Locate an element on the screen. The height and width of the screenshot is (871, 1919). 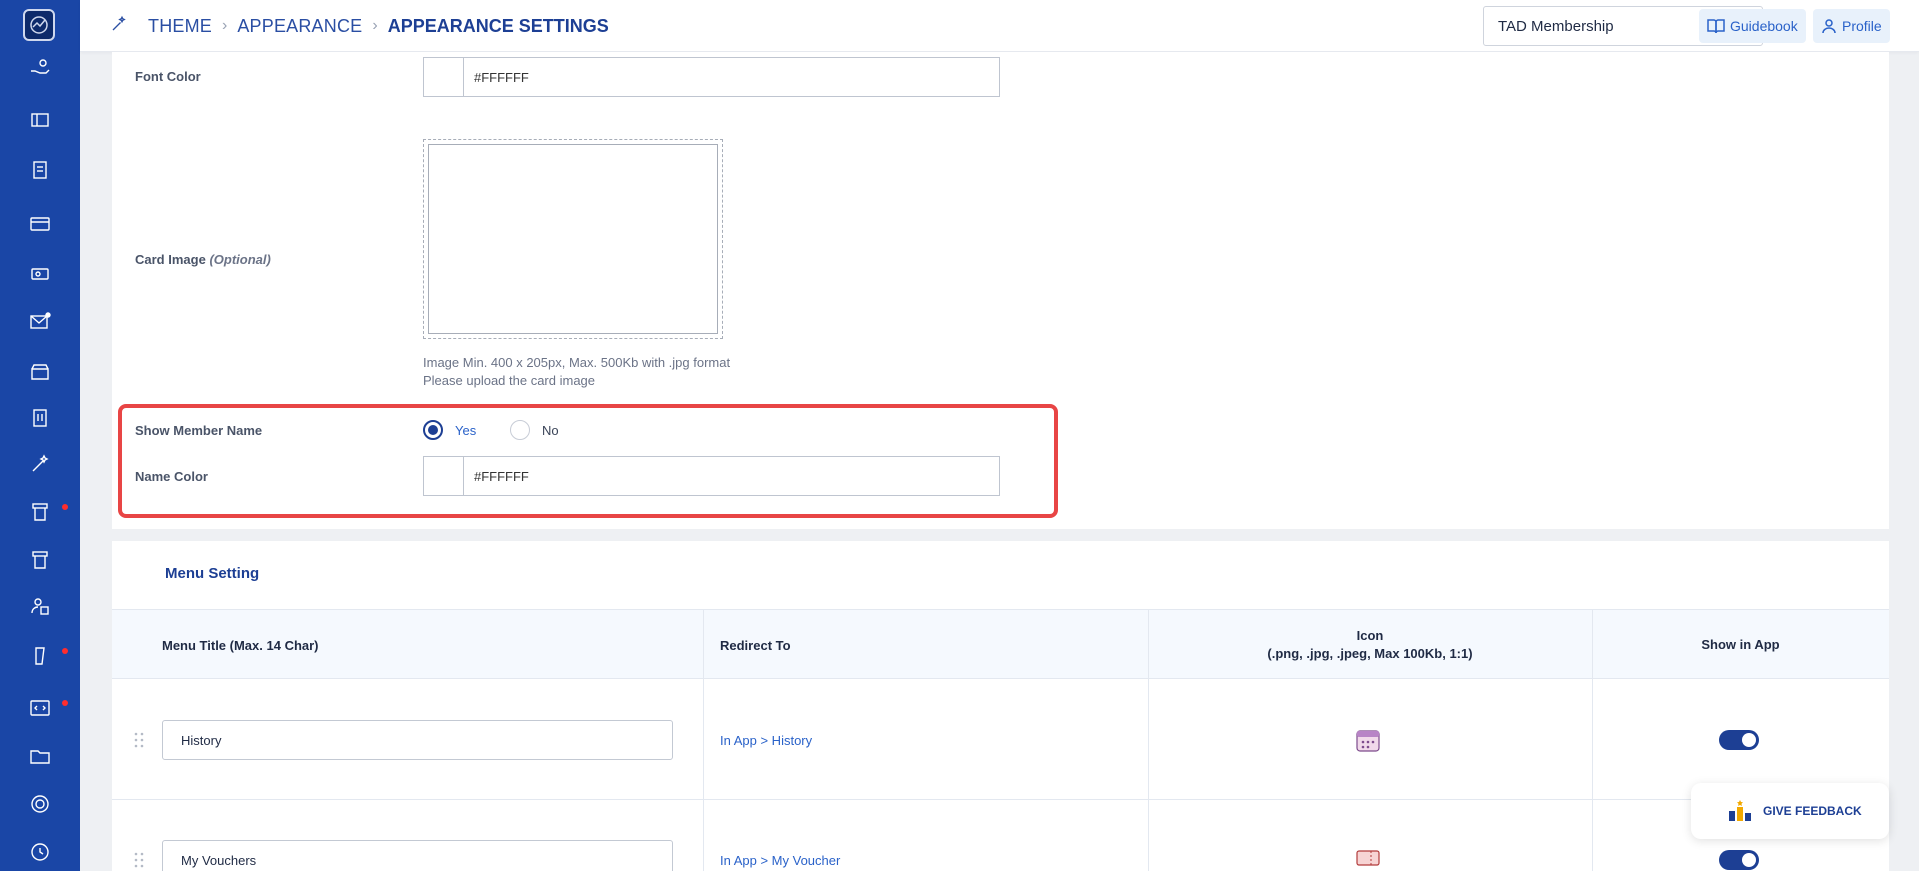
give-feedback-button: GIVE FEEDBACK is located at coordinates (1790, 811).